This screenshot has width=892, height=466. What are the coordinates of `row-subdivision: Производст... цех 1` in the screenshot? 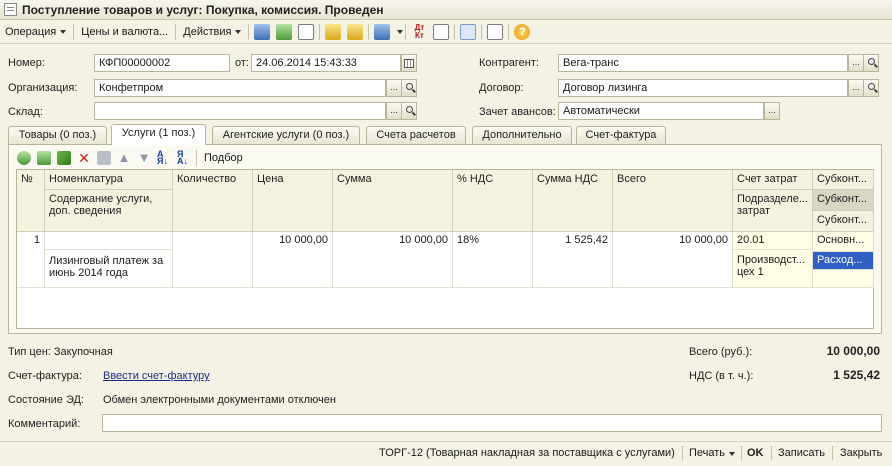 It's located at (773, 269).